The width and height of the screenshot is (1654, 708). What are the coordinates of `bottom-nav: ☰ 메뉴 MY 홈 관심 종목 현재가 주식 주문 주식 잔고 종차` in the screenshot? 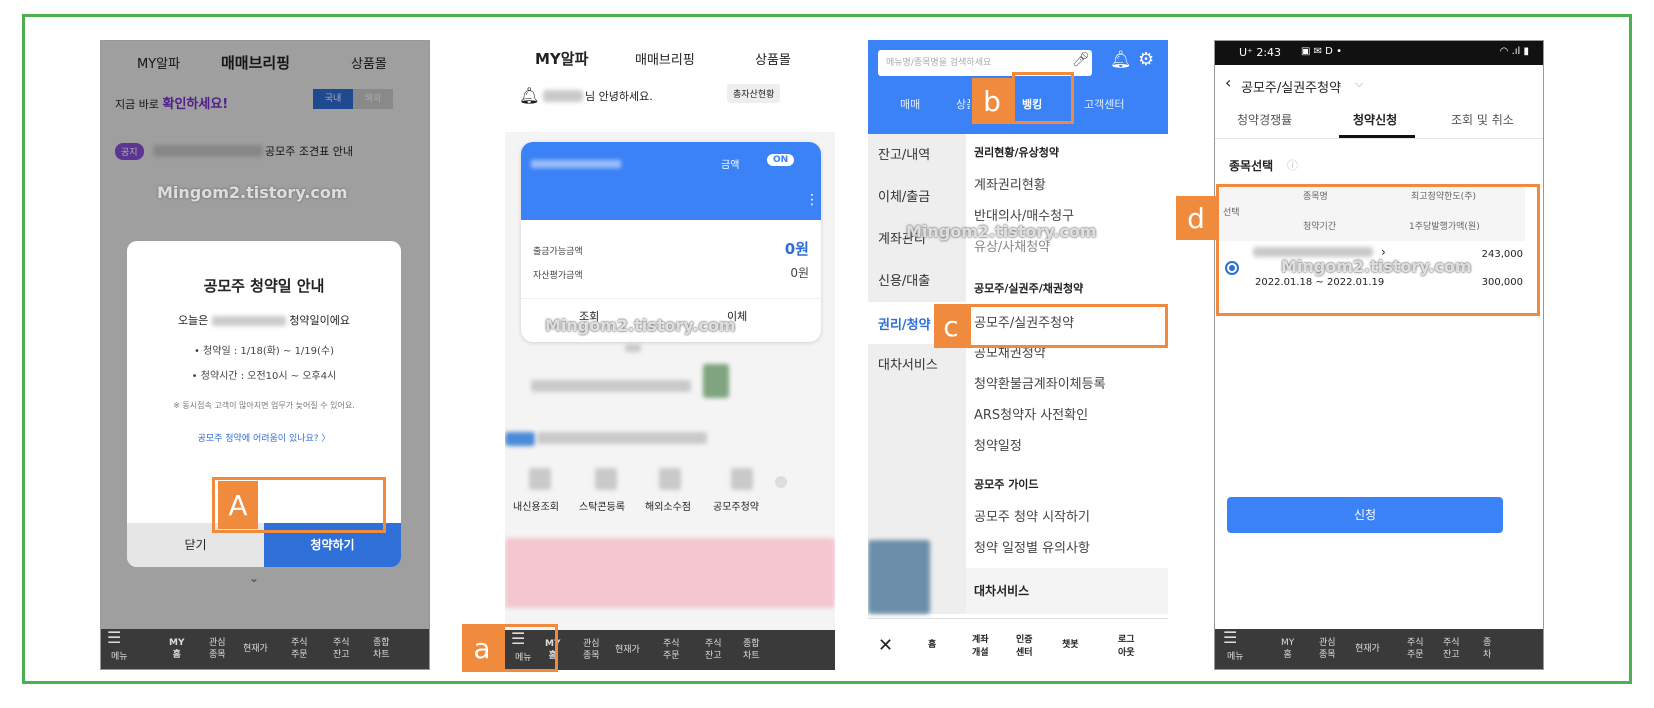 It's located at (1379, 649).